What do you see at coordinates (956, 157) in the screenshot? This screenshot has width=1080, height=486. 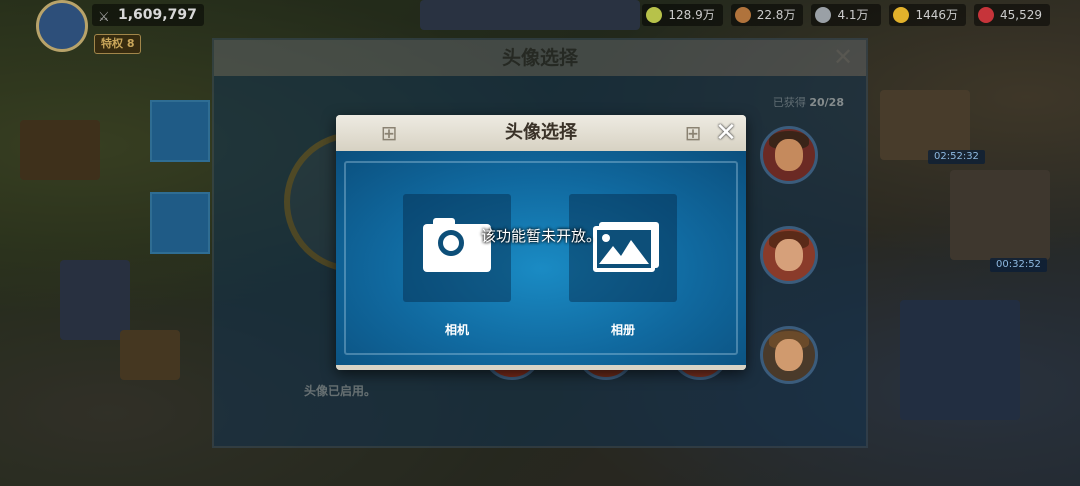 I see `build-timer: 02:52:32` at bounding box center [956, 157].